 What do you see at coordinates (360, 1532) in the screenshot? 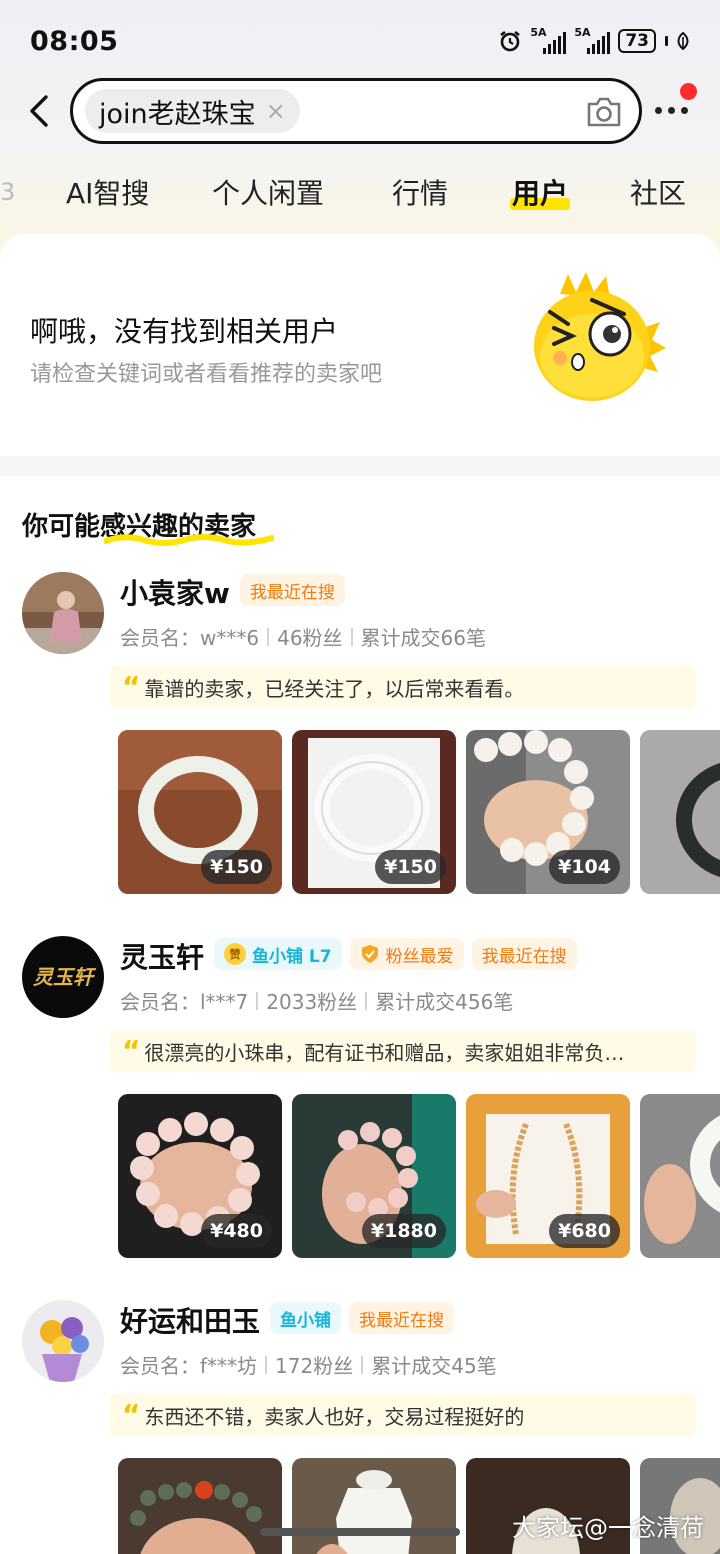
I see `home-indicator` at bounding box center [360, 1532].